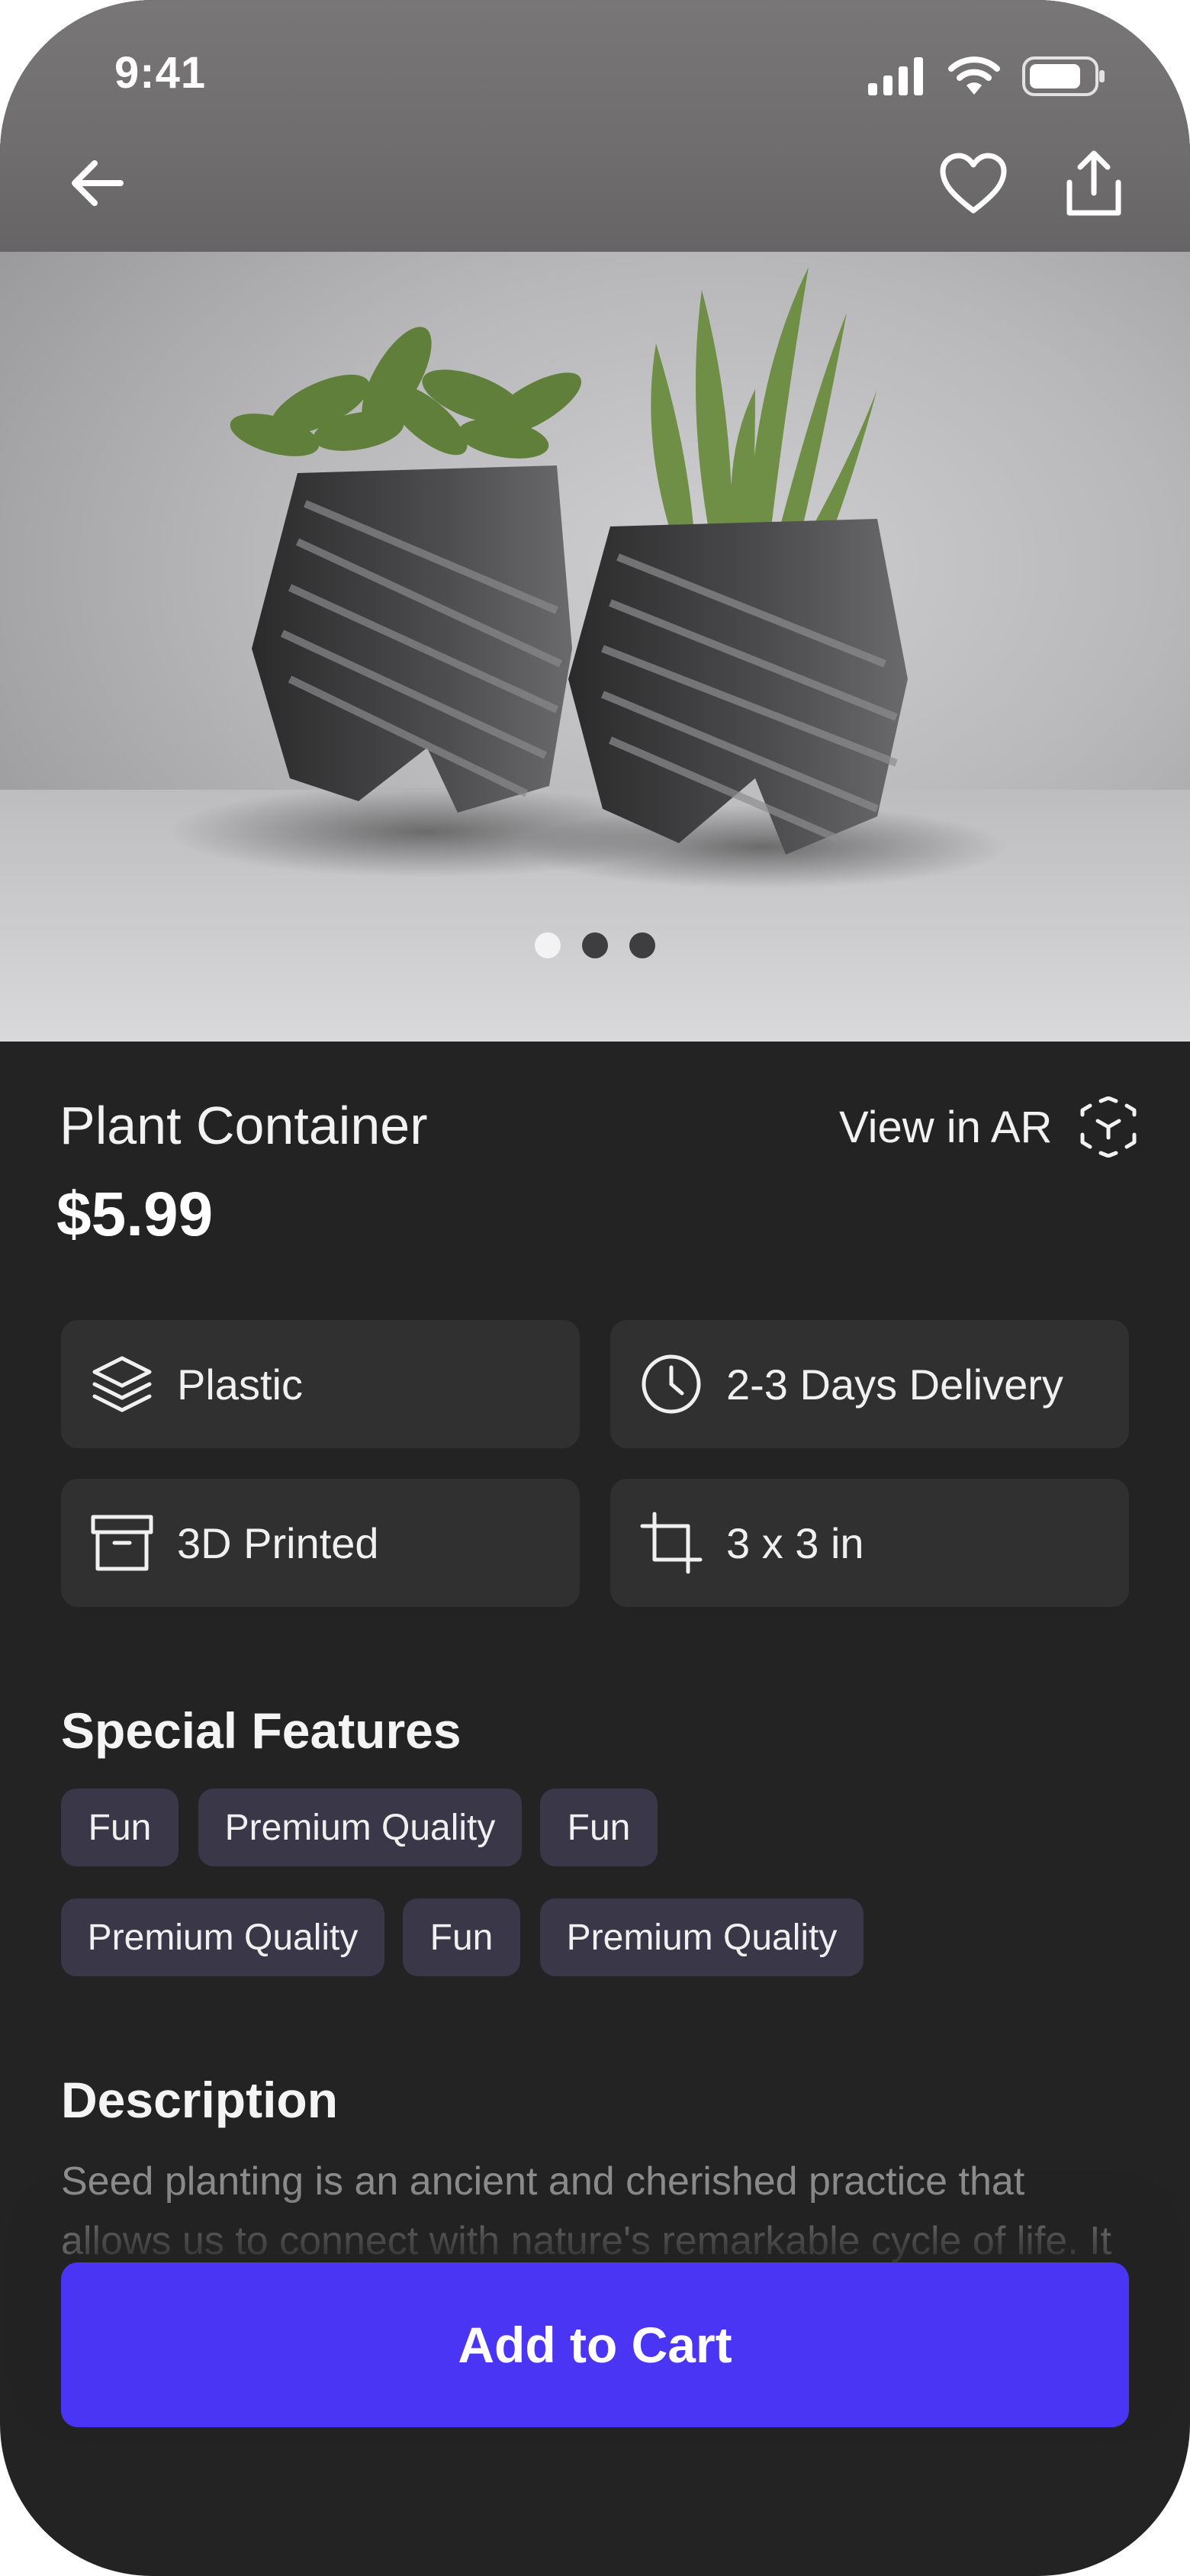 This screenshot has width=1190, height=2576. Describe the element at coordinates (595, 2344) in the screenshot. I see `add-to-cart-button: Add to Cart` at that location.